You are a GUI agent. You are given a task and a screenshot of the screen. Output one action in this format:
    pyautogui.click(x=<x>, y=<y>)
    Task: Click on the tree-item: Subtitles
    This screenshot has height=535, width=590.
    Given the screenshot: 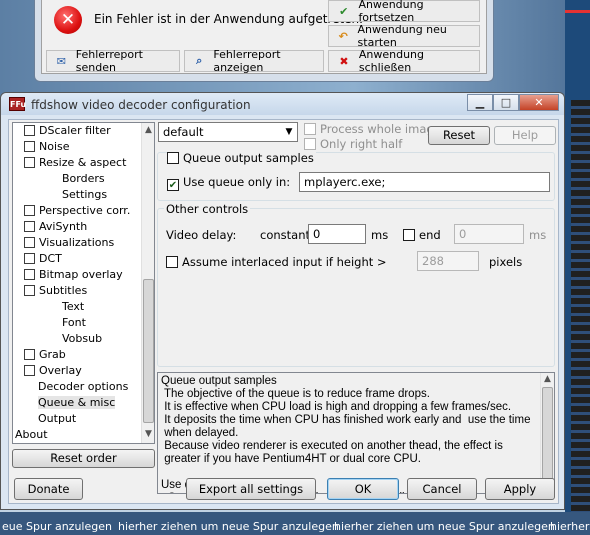 What is the action you would take?
    pyautogui.click(x=55, y=291)
    